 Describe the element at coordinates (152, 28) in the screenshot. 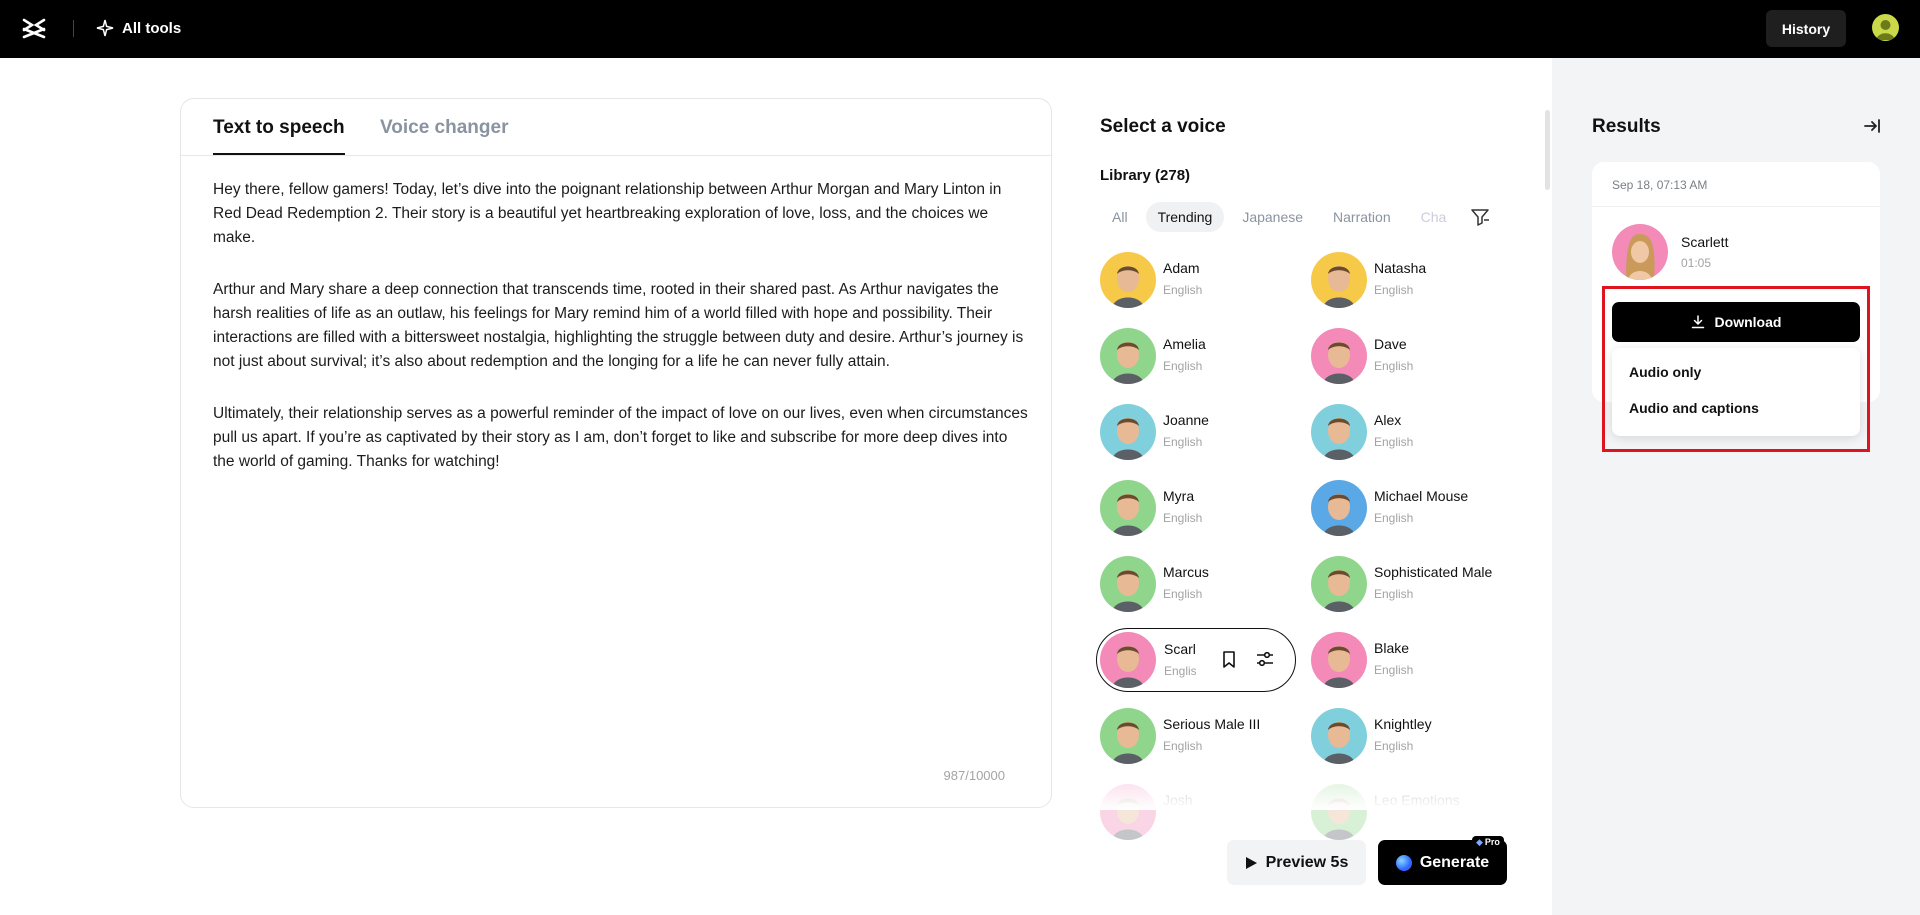

I see `all-tools-label: All tools` at that location.